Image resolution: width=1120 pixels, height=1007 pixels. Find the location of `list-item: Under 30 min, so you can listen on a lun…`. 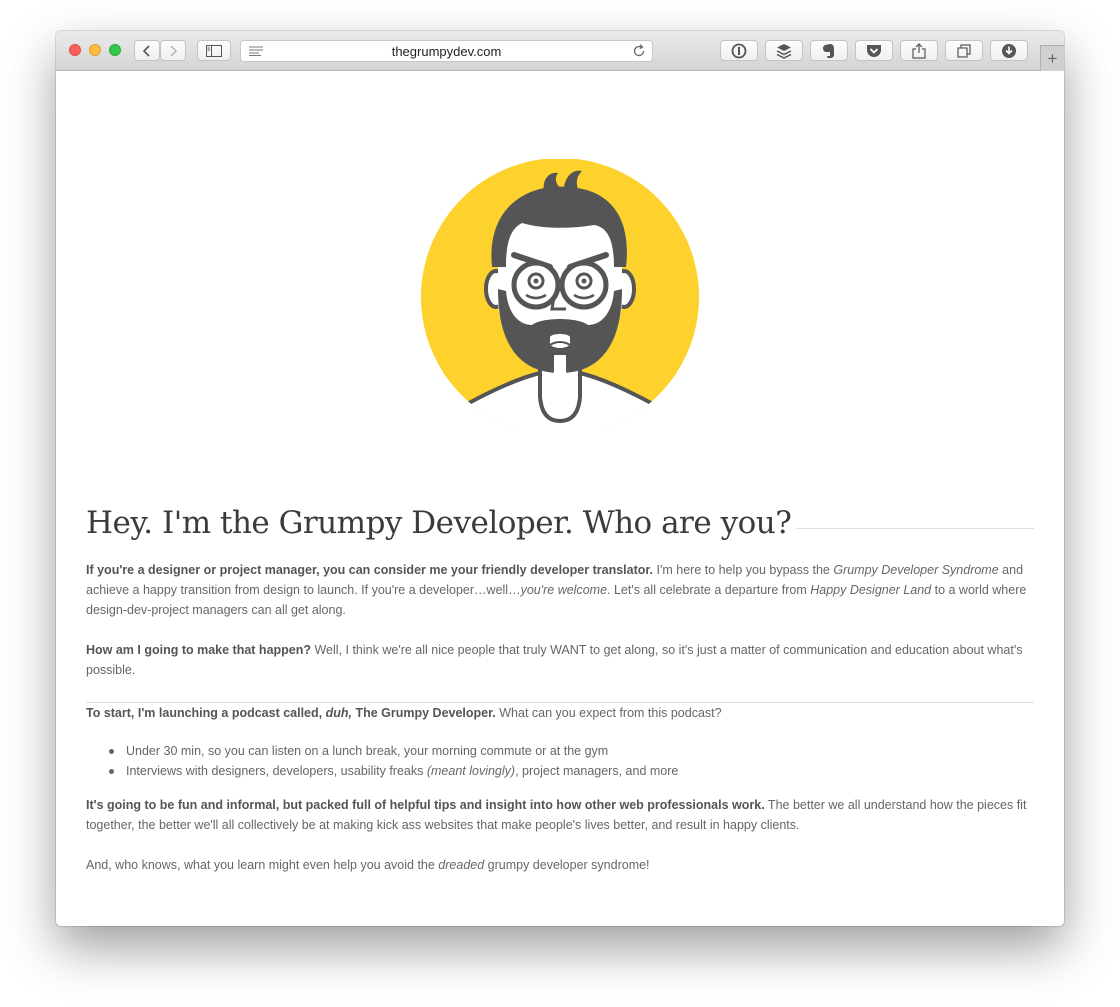

list-item: Under 30 min, so you can listen on a lun… is located at coordinates (393, 751).